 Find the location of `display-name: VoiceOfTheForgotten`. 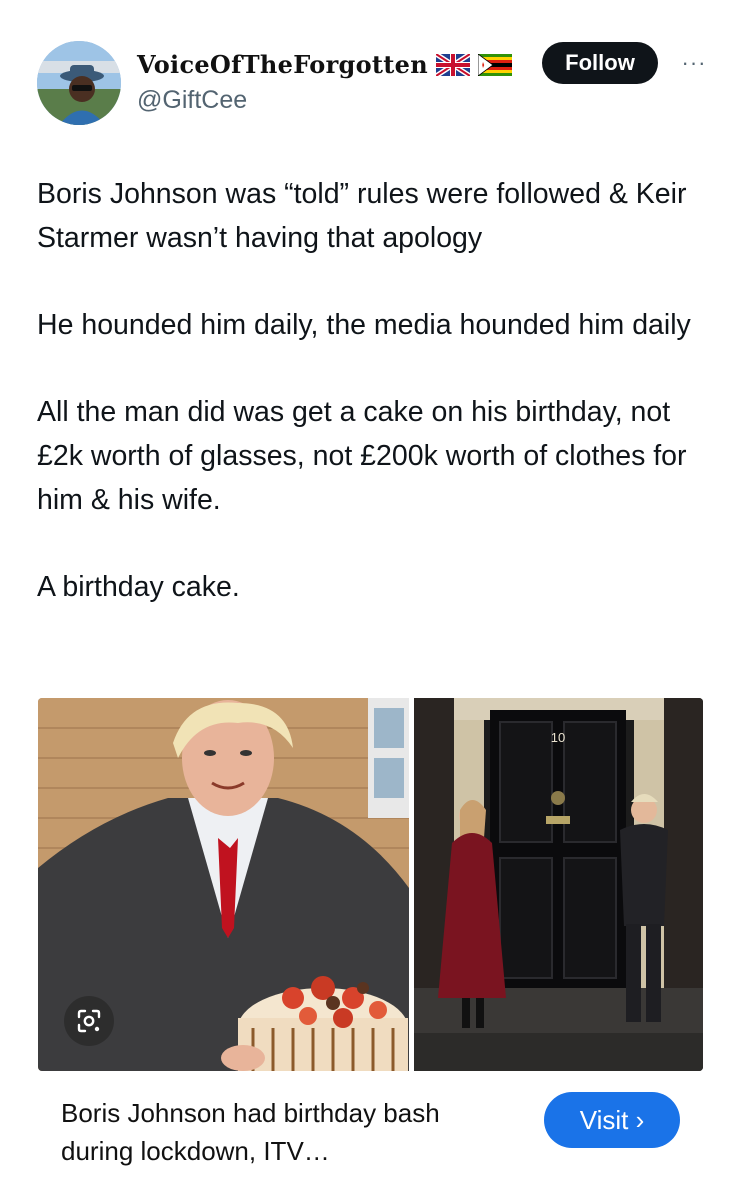

display-name: VoiceOfTheForgotten is located at coordinates (282, 64).